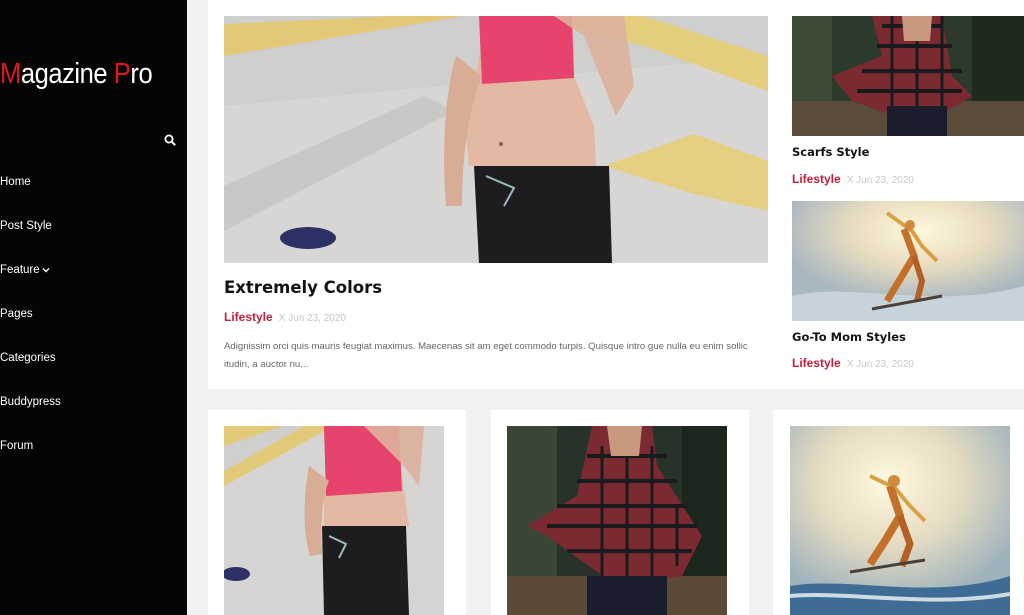  What do you see at coordinates (30, 192) in the screenshot?
I see `nav-item-home: Home` at bounding box center [30, 192].